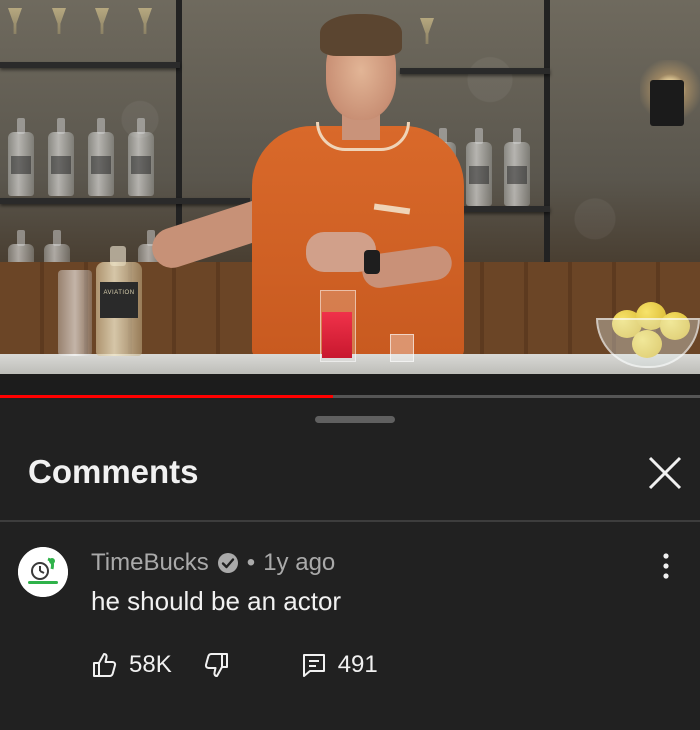  I want to click on gin-bottle-label-text: AVIATION, so click(119, 293).